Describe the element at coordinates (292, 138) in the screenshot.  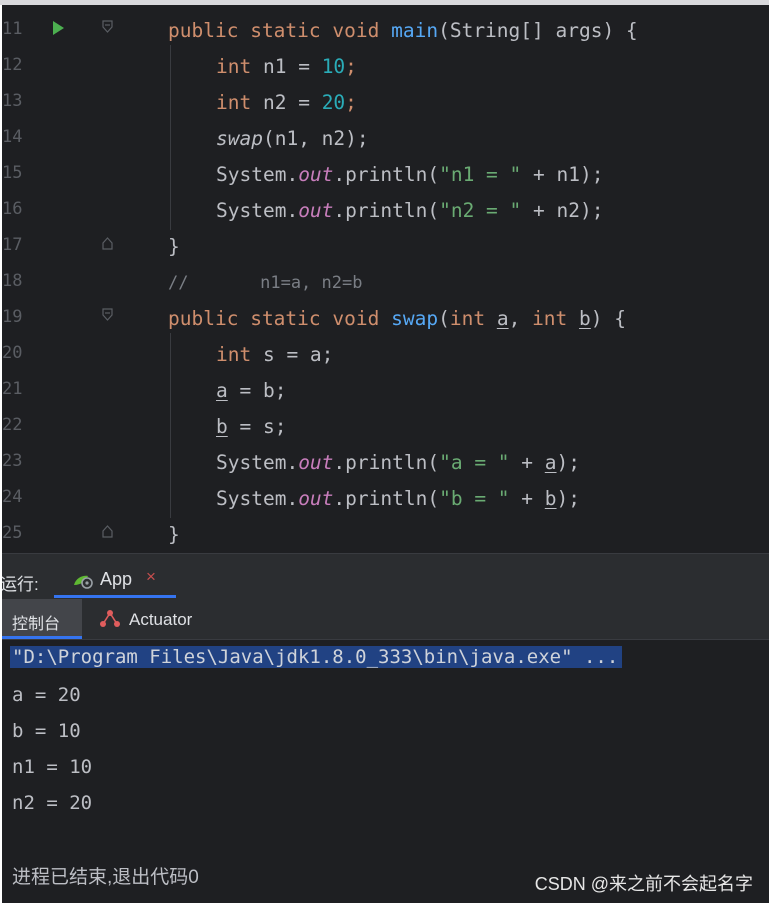
I see `code-text: swap(n1, n2);` at that location.